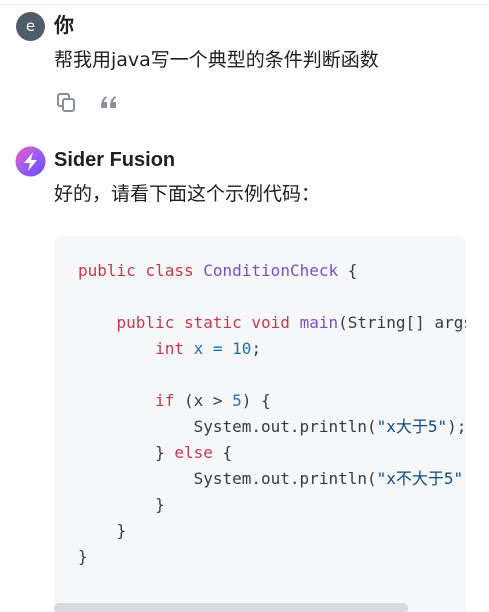 This screenshot has width=489, height=612. What do you see at coordinates (329, 478) in the screenshot?
I see `code-line-9: System.out.println("x不大于5");` at bounding box center [329, 478].